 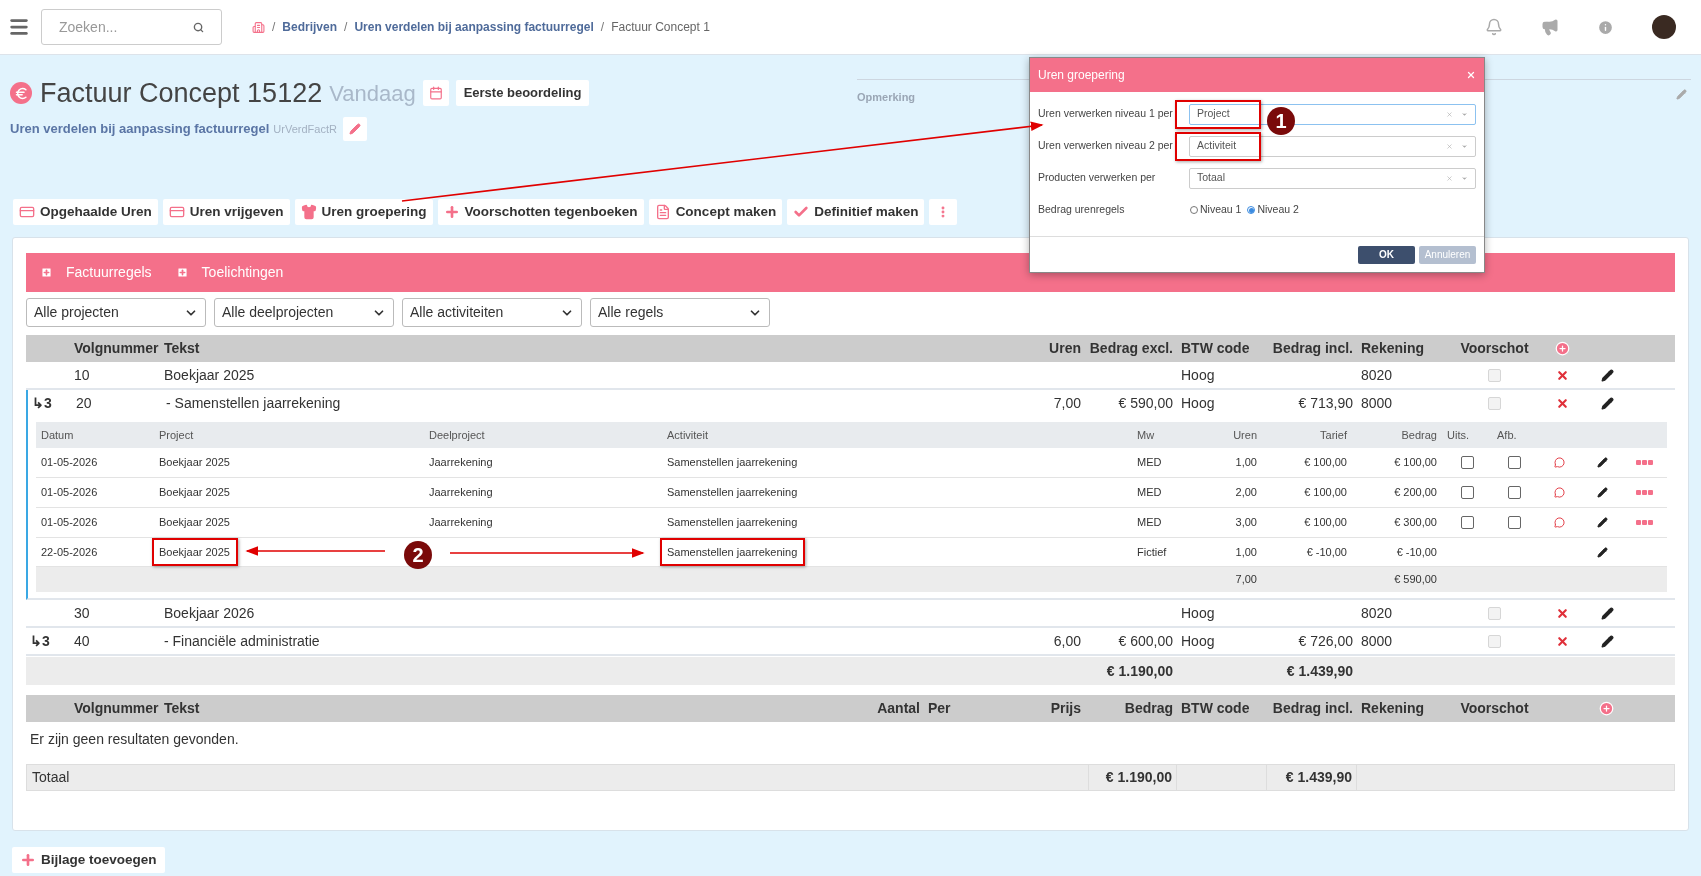 What do you see at coordinates (1273, 210) in the screenshot?
I see `radio-option: Niveau 2` at bounding box center [1273, 210].